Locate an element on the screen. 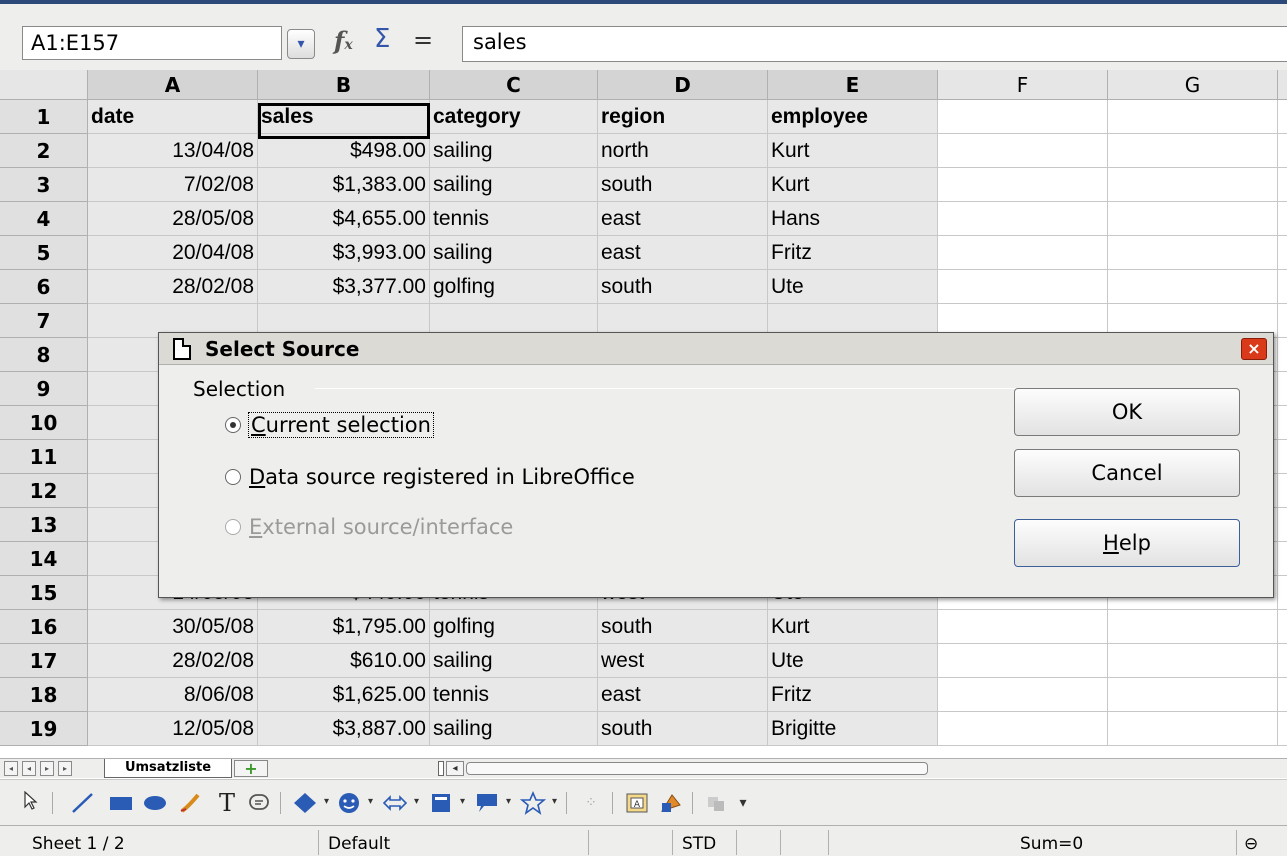 Image resolution: width=1287 pixels, height=856 pixels. column-header-e: E is located at coordinates (853, 85).